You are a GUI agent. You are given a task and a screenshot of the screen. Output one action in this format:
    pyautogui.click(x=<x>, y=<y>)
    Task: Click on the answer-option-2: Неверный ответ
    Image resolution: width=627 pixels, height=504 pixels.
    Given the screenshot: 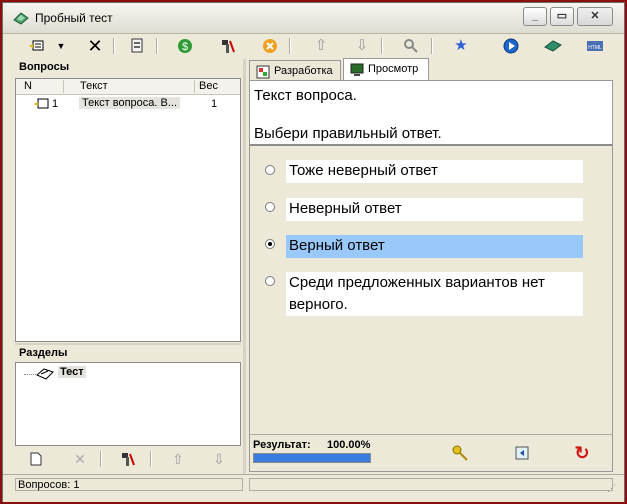 What is the action you would take?
    pyautogui.click(x=434, y=209)
    